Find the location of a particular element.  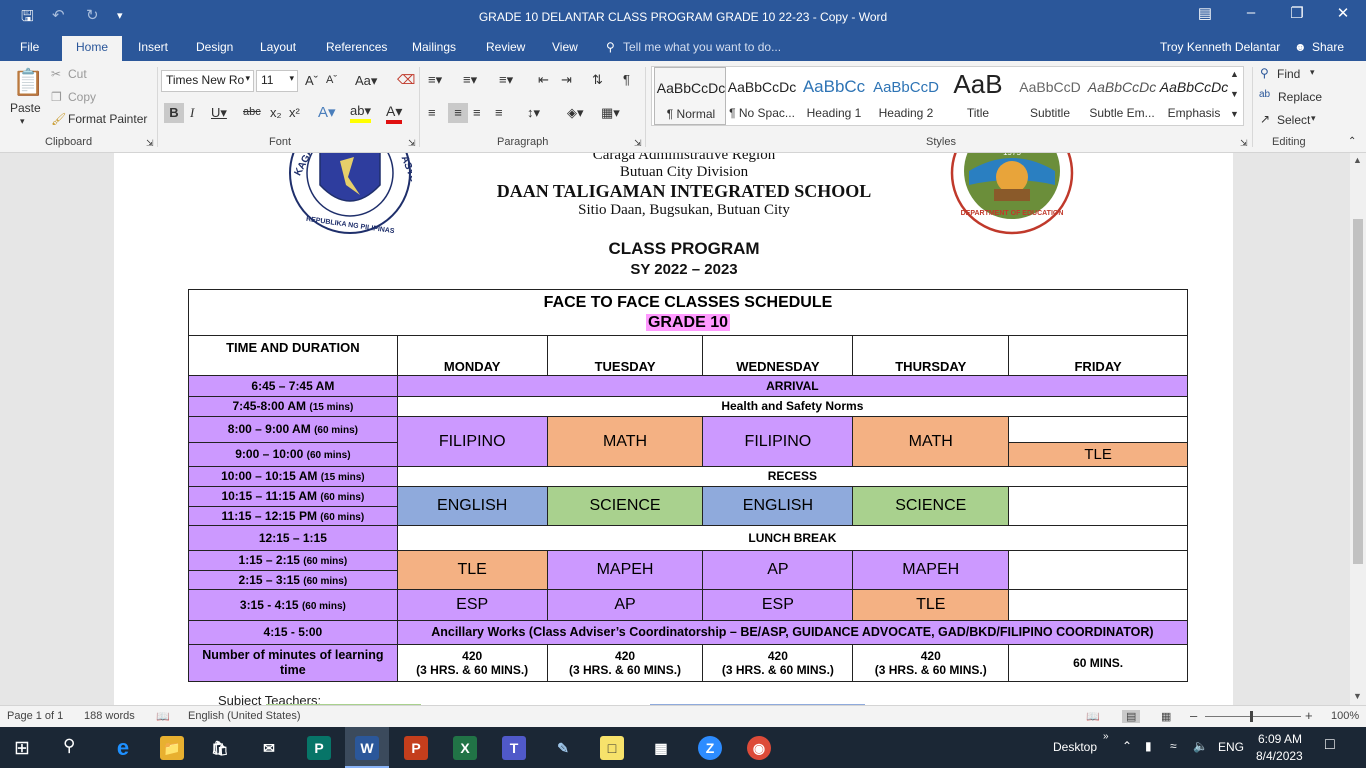

shading-icon: ◈▾ is located at coordinates (575, 113).